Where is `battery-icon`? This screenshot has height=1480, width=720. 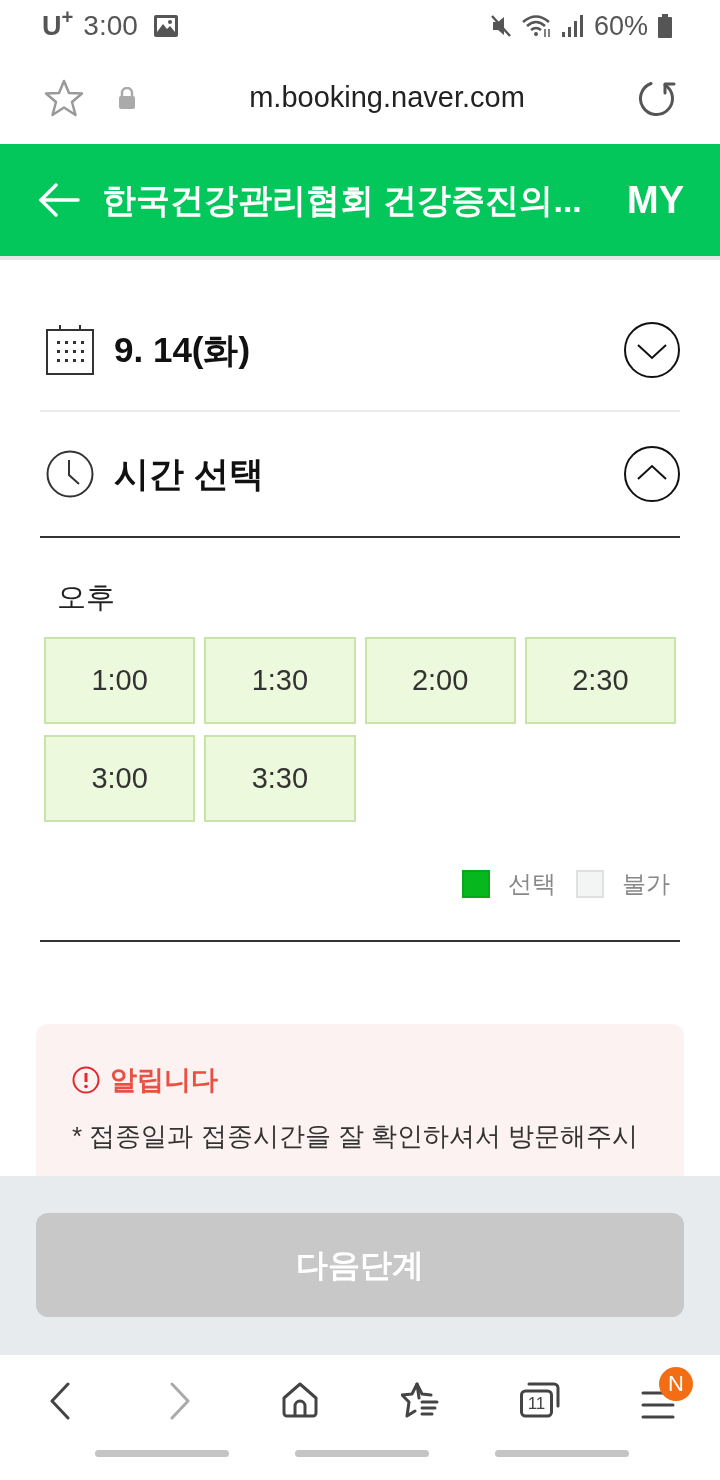 battery-icon is located at coordinates (665, 26).